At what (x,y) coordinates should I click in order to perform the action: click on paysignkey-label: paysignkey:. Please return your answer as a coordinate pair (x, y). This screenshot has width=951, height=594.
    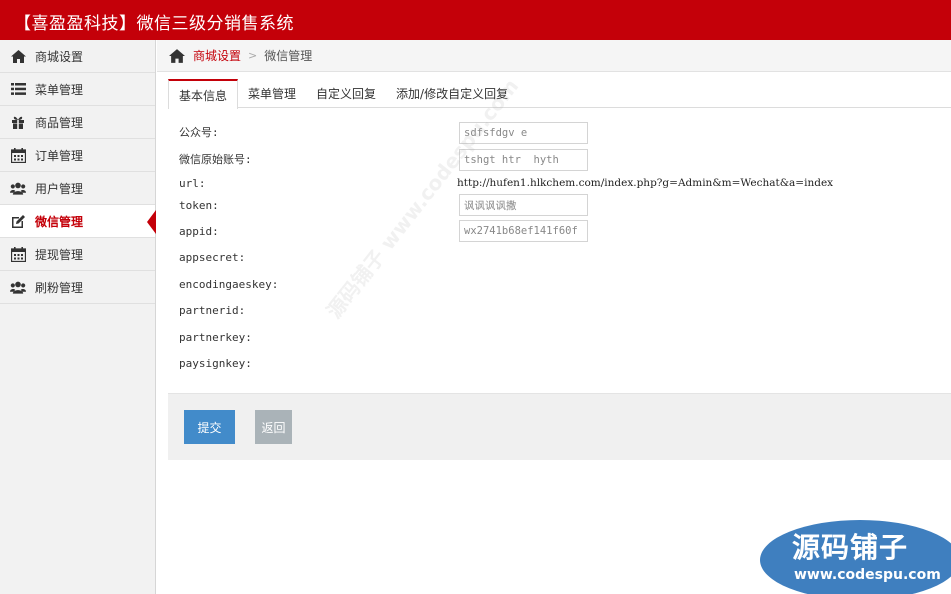
    Looking at the image, I should click on (215, 363).